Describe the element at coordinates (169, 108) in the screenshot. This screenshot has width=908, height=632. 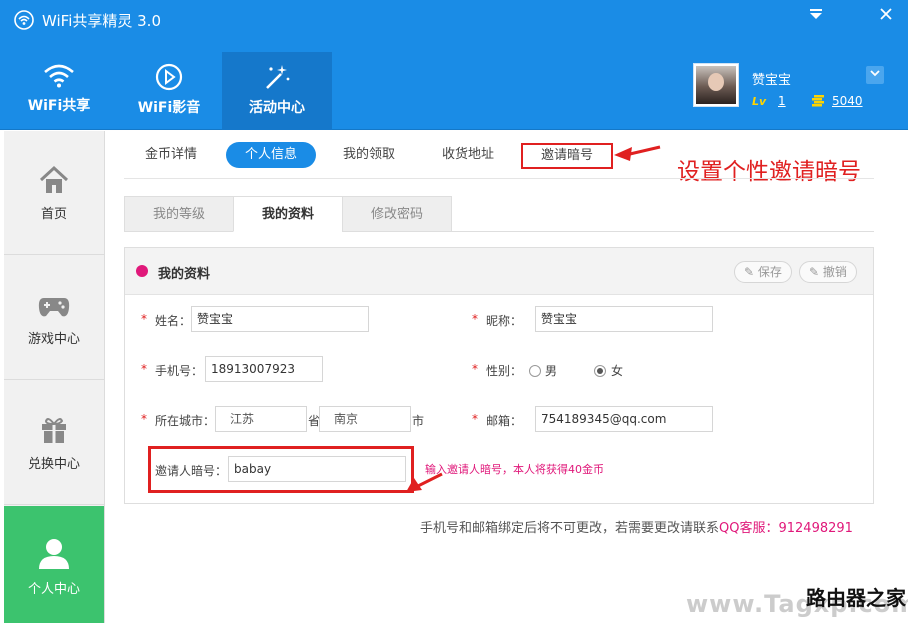
I see `nav-tab-label: WiFi影音` at that location.